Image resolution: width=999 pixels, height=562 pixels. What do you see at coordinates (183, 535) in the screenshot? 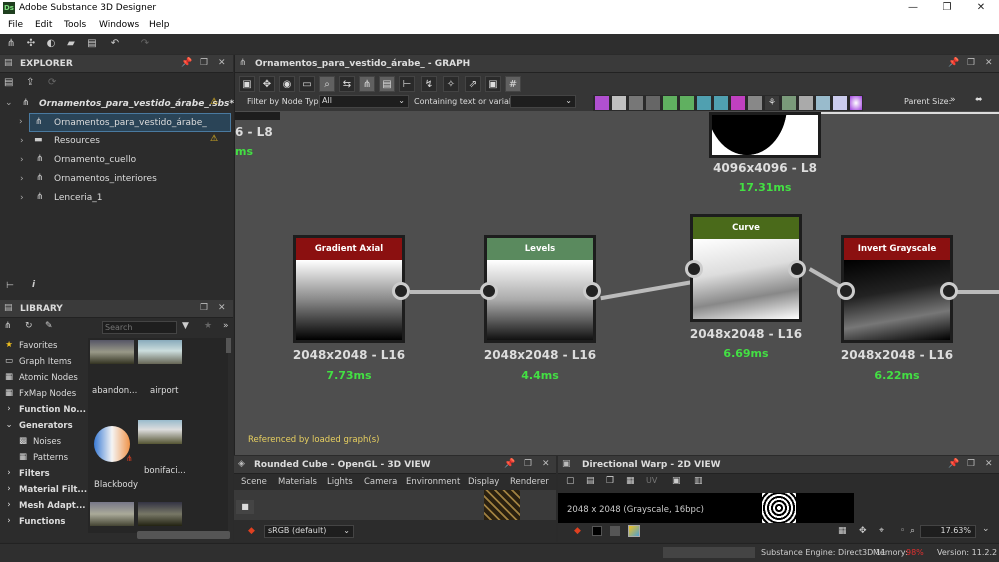
I see `horizontal-scrollbar` at bounding box center [183, 535].